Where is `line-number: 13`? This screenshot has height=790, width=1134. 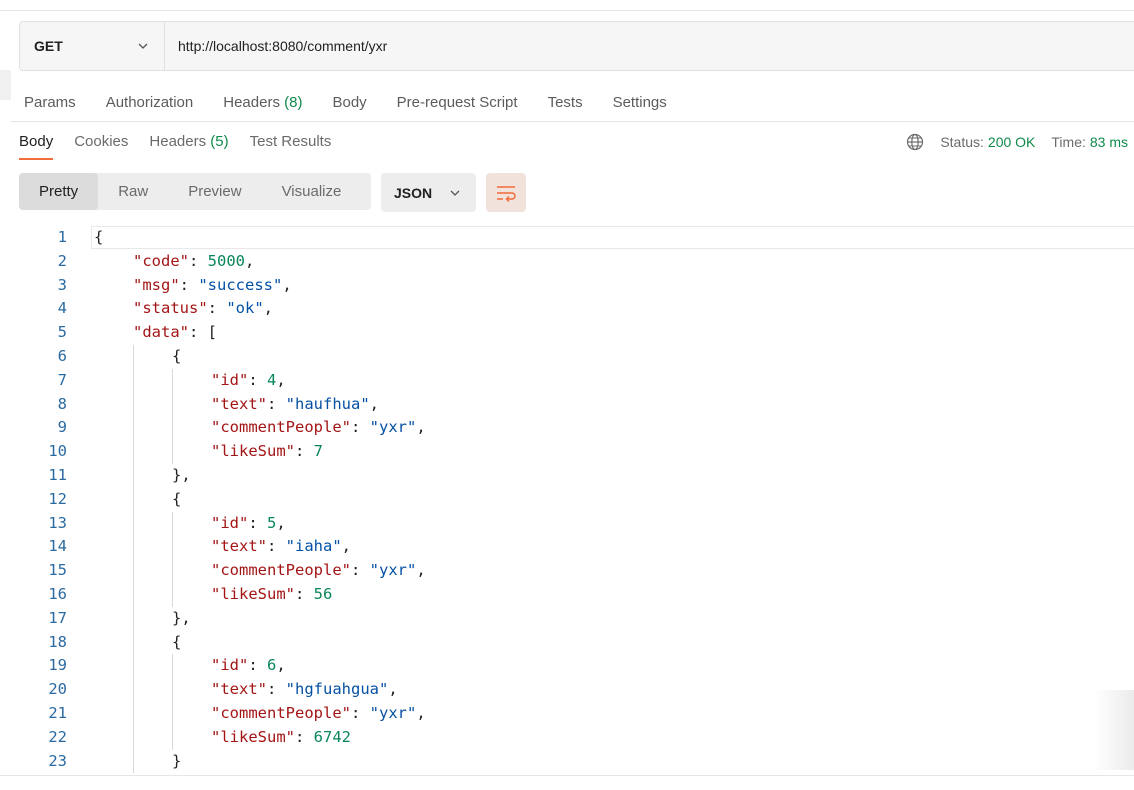
line-number: 13 is located at coordinates (57, 522).